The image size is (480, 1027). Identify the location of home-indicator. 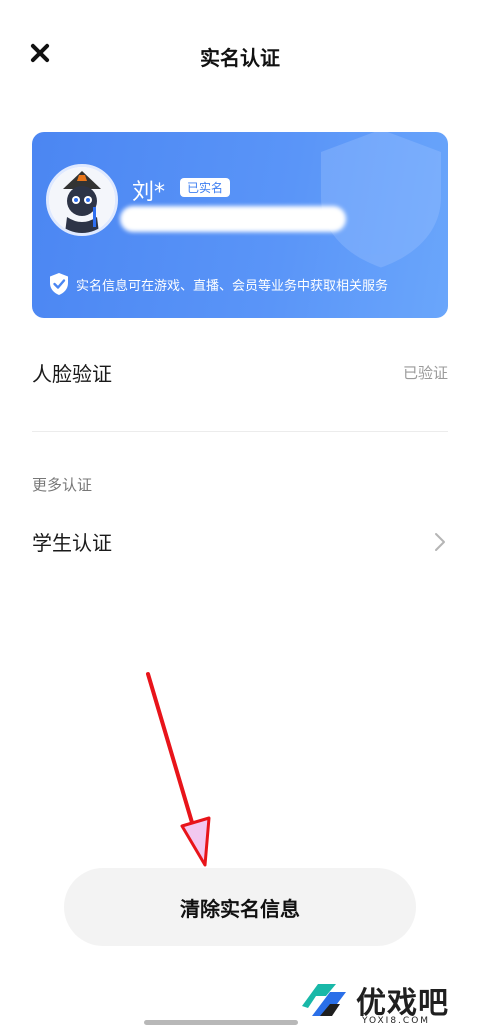
(221, 1022).